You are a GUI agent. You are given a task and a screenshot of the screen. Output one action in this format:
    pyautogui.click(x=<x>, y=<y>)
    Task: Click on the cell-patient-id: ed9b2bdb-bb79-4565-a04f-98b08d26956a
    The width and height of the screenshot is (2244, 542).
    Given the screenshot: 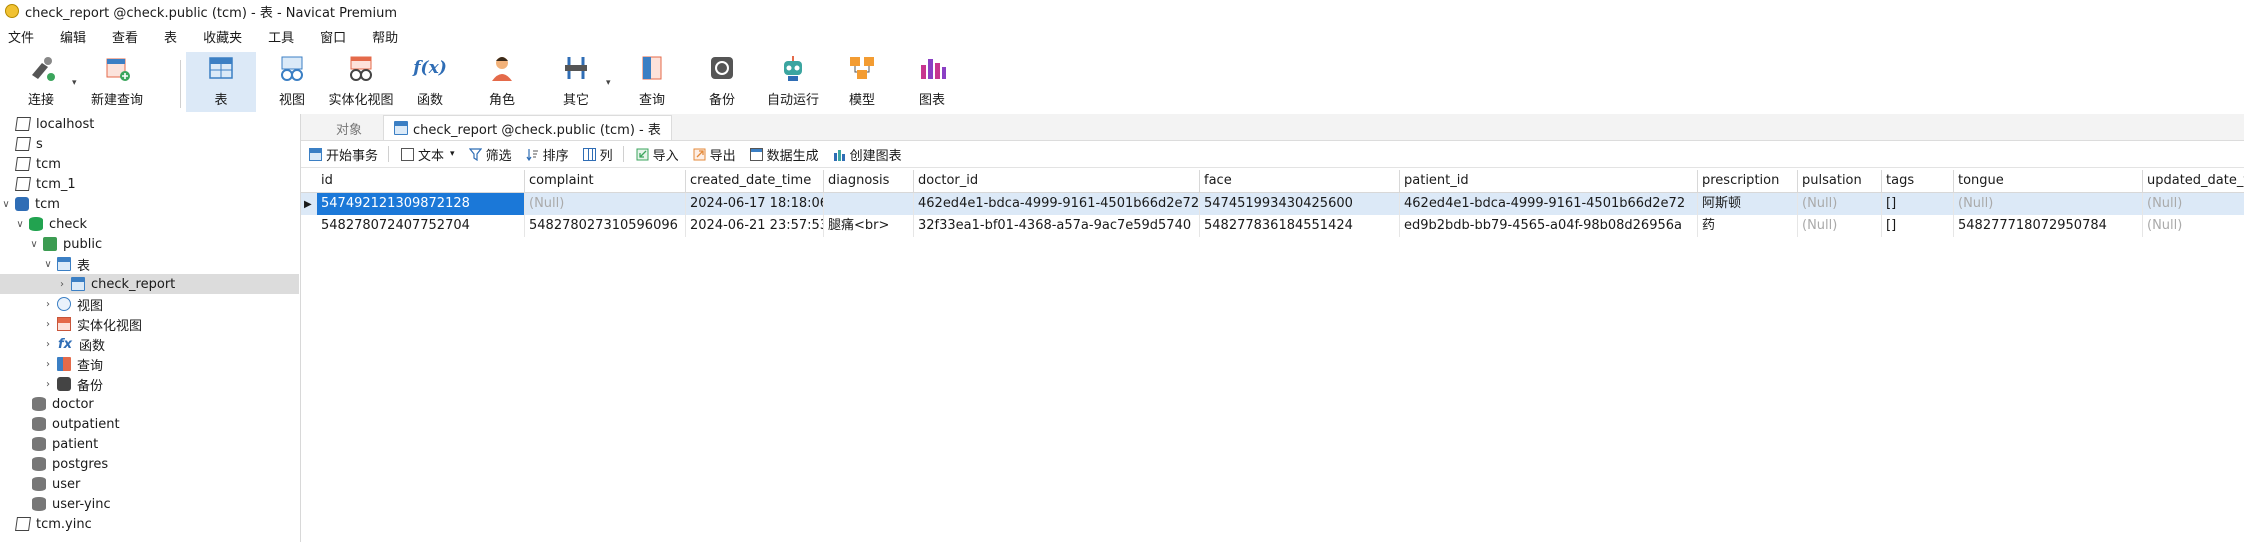 What is the action you would take?
    pyautogui.click(x=1549, y=226)
    